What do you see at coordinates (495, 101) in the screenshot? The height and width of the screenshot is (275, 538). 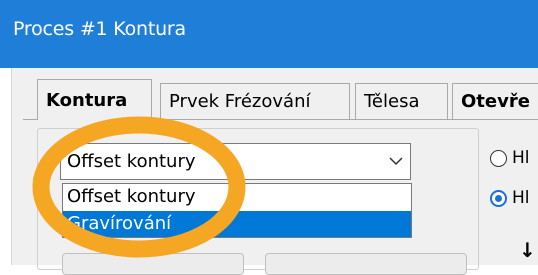 I see `tab-otevrene: Otevře` at bounding box center [495, 101].